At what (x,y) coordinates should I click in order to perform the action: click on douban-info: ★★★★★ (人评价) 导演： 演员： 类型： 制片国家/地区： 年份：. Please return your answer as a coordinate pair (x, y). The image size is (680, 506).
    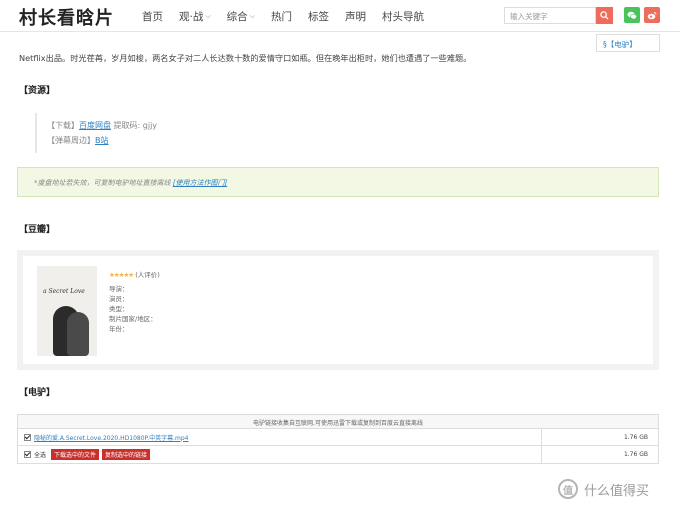
    Looking at the image, I should click on (134, 302).